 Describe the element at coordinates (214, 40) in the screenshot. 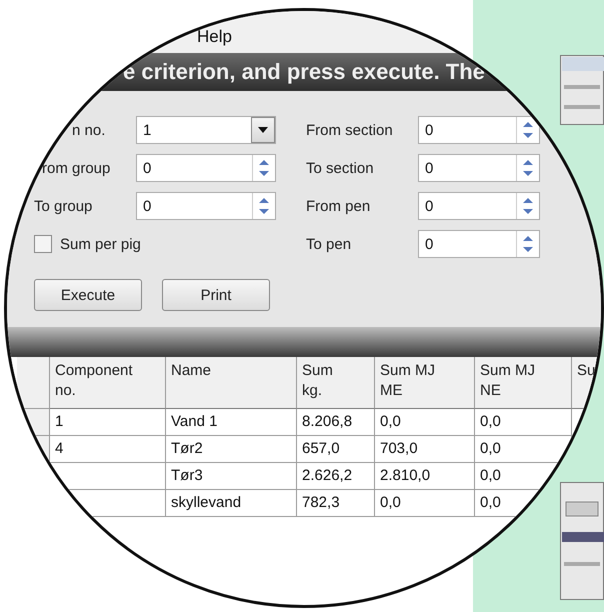

I see `menu-item: Help` at that location.